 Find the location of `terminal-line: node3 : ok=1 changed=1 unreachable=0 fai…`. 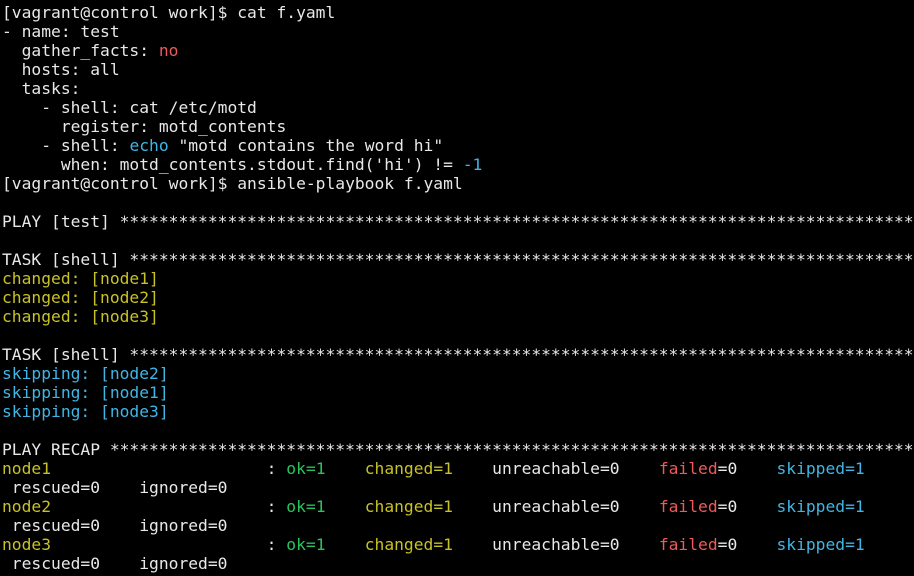

terminal-line: node3 : ok=1 changed=1 unreachable=0 fai… is located at coordinates (458, 544).